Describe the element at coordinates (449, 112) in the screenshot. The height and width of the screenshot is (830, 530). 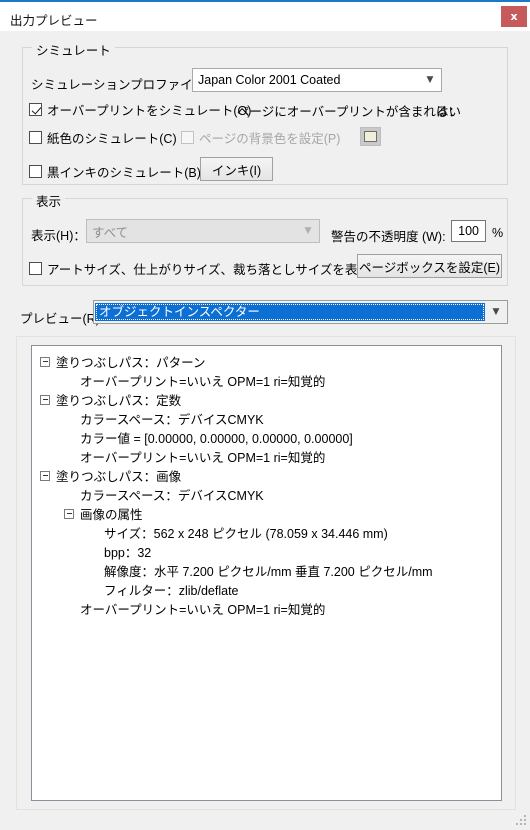
I see `overprint-info-value: はい` at that location.